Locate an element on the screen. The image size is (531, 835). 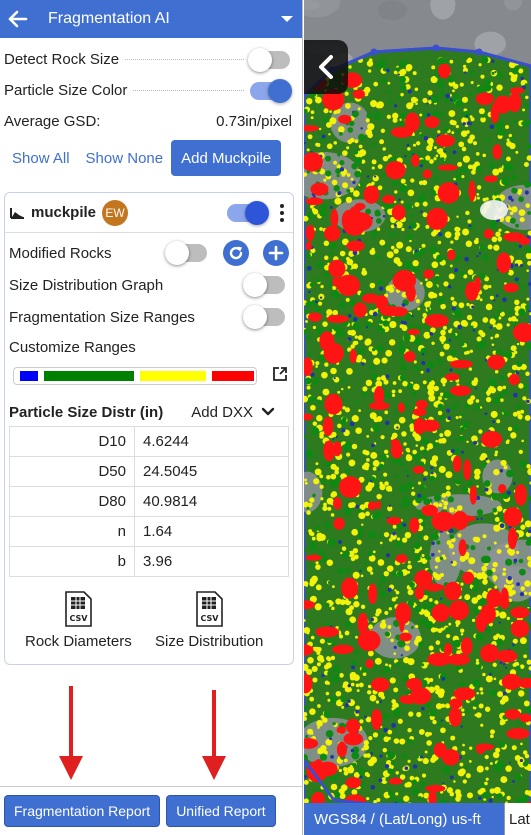
table-row: D50 24.5045 is located at coordinates (149, 471).